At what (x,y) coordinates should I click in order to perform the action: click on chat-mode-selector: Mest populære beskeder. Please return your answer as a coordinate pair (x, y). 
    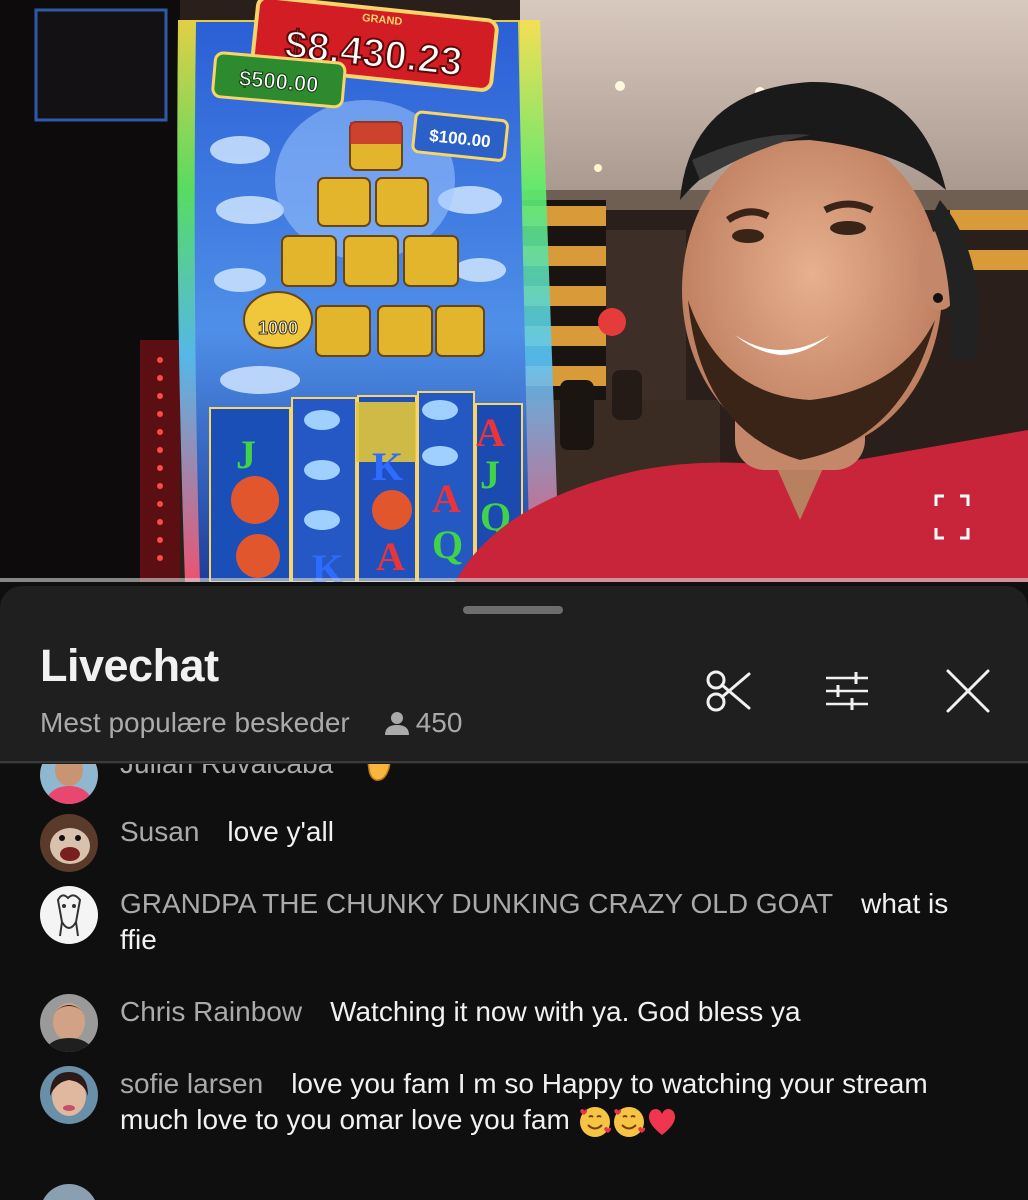
    Looking at the image, I should click on (195, 723).